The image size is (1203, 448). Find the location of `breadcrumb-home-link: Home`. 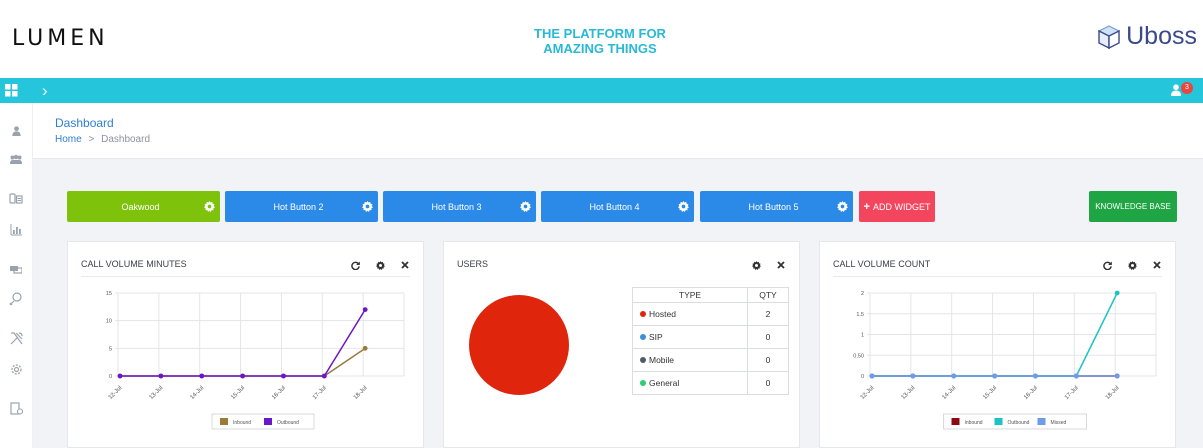

breadcrumb-home-link: Home is located at coordinates (68, 139).